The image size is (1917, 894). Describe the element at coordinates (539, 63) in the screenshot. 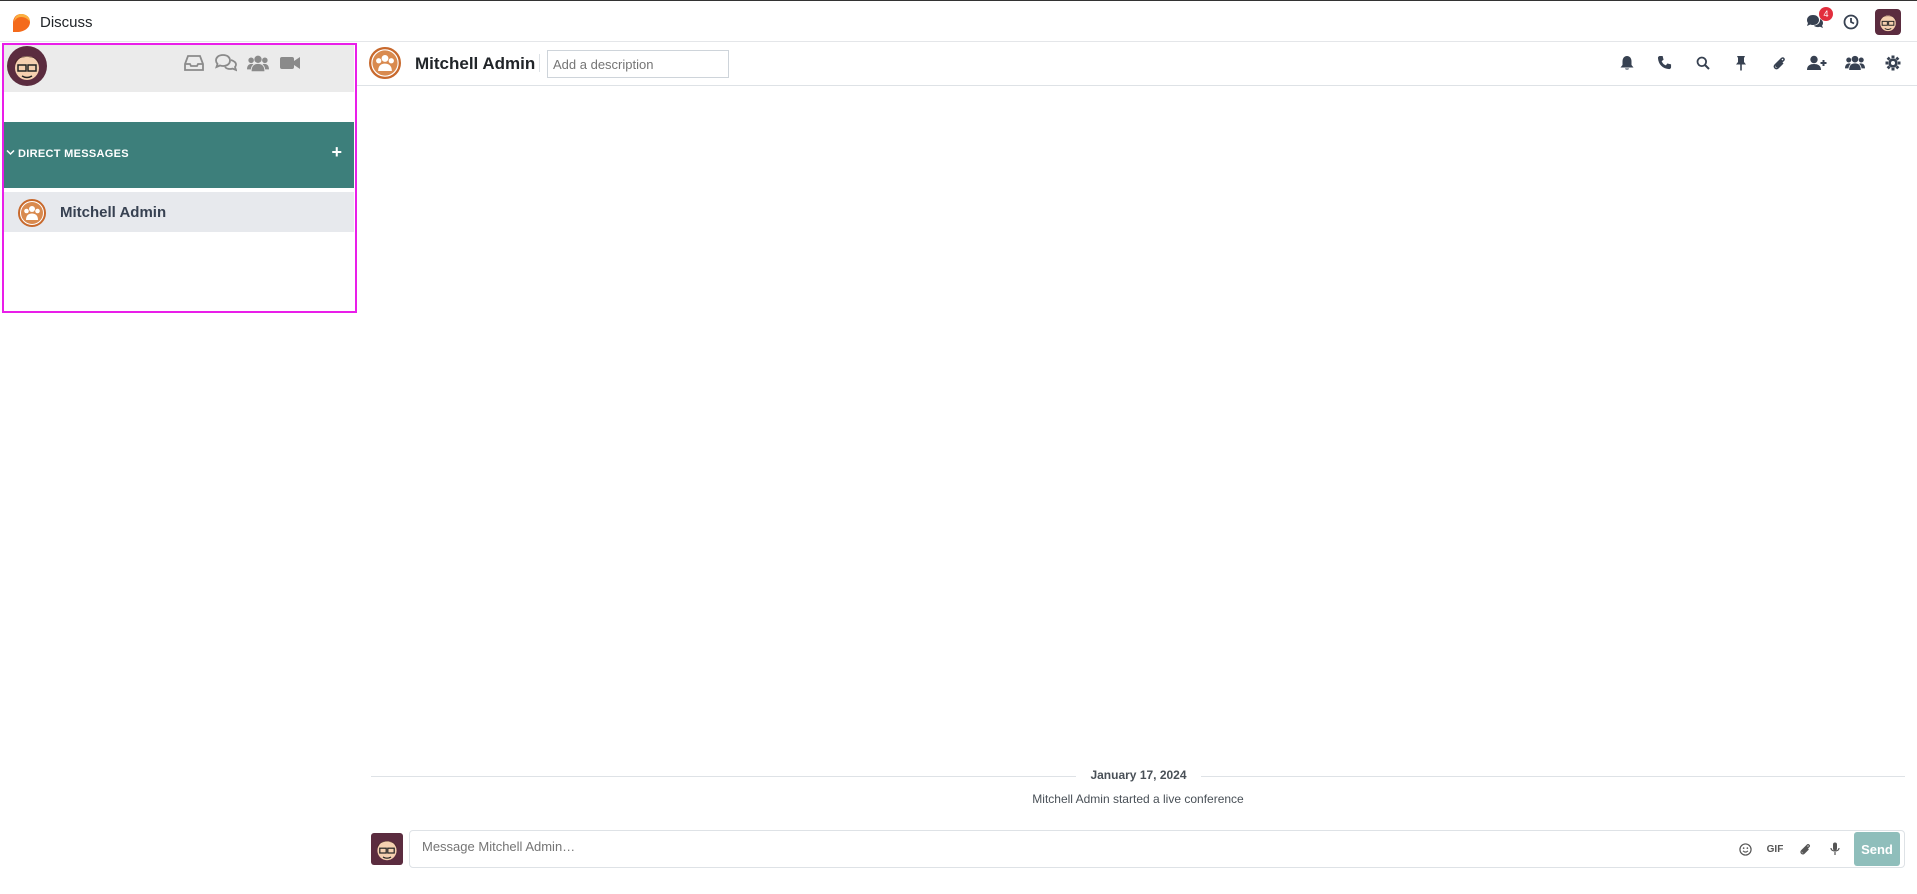

I see `header-divider` at that location.